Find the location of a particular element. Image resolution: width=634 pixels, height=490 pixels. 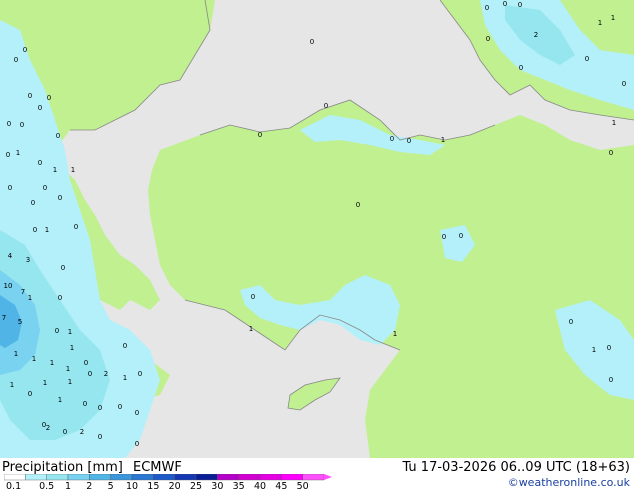

precip-value-label: 3 is located at coordinates (28, 260).